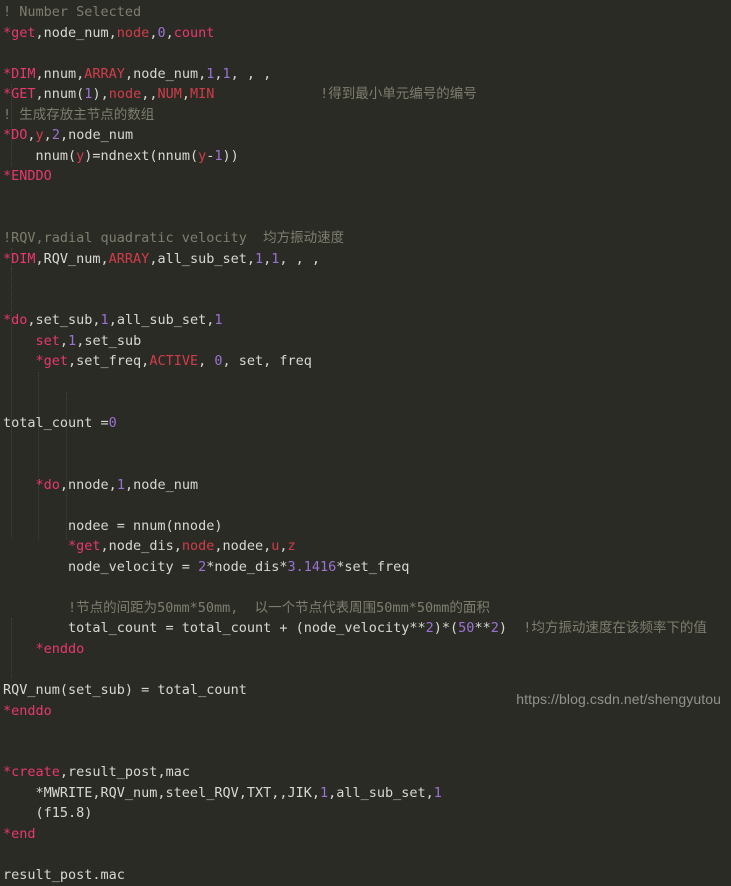  Describe the element at coordinates (60, 94) in the screenshot. I see `code-token-plain: ,nnum(` at that location.